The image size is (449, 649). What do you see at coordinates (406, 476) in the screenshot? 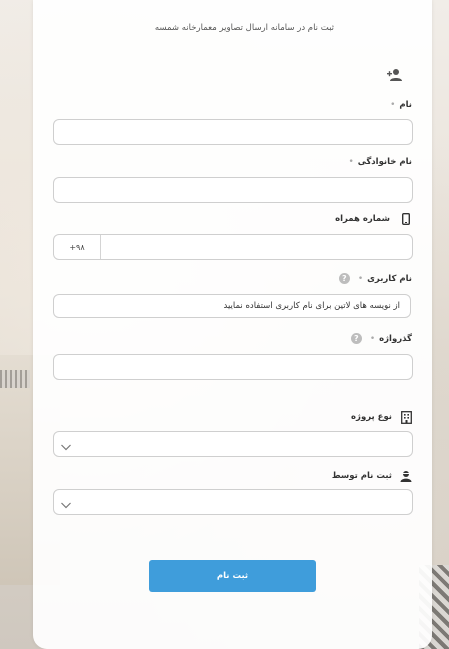
I see `user-agent-icon` at bounding box center [406, 476].